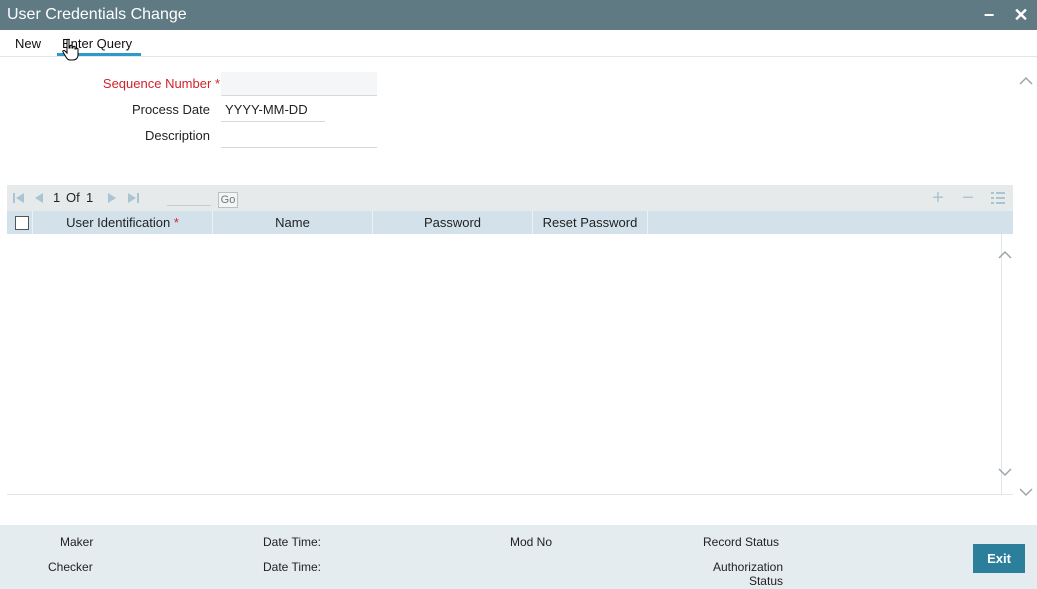 This screenshot has width=1037, height=589. Describe the element at coordinates (170, 109) in the screenshot. I see `process-date-label: Process Date` at that location.